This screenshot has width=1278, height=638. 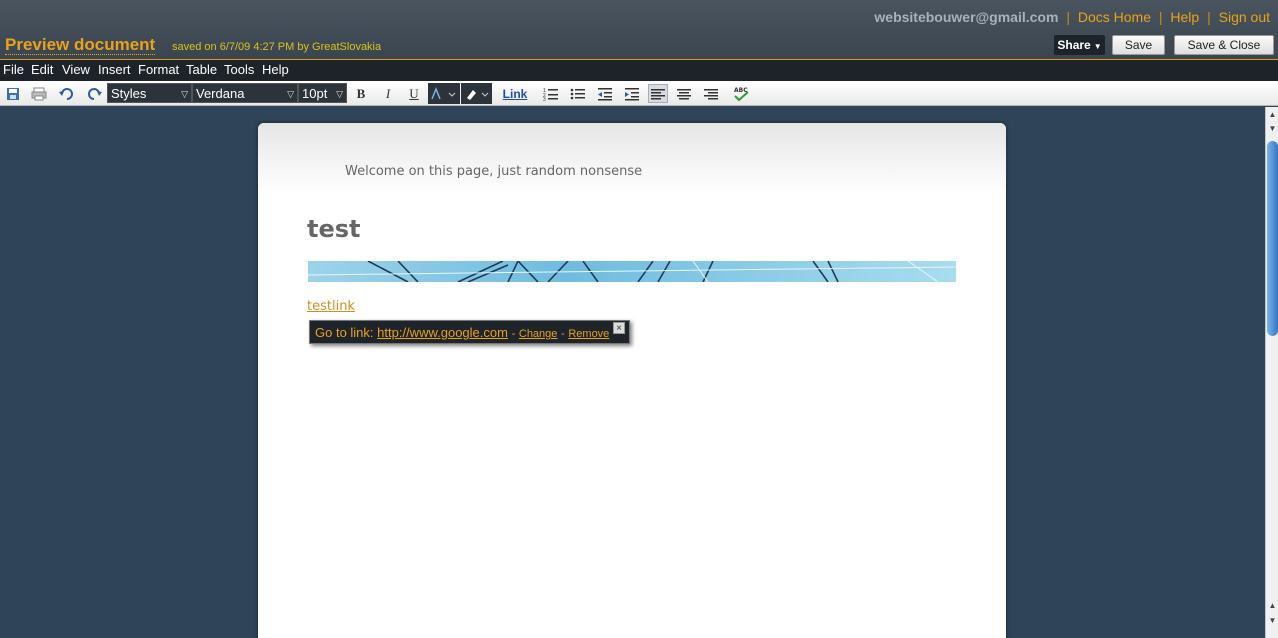 What do you see at coordinates (67, 93) in the screenshot?
I see `undo-icon` at bounding box center [67, 93].